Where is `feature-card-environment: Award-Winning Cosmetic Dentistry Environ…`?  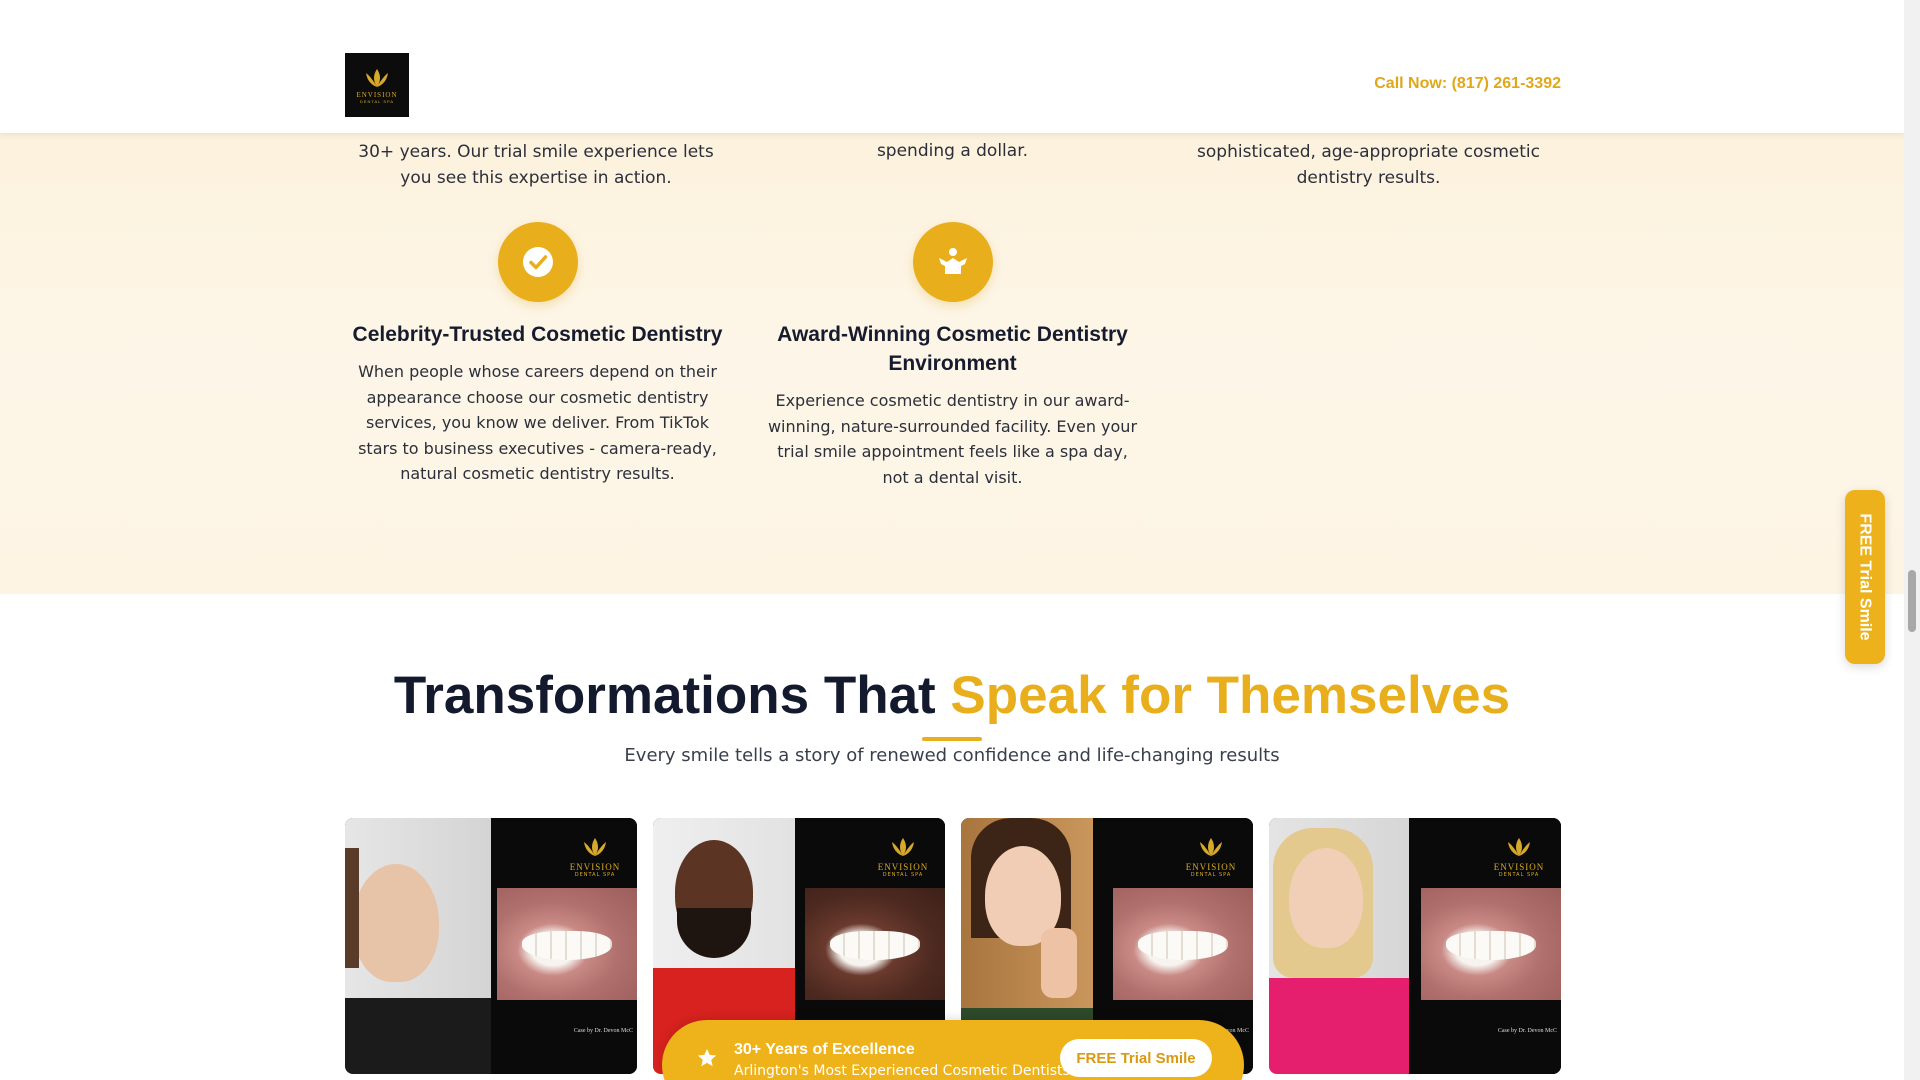
feature-card-environment: Award-Winning Cosmetic Dentistry Environ… is located at coordinates (952, 356).